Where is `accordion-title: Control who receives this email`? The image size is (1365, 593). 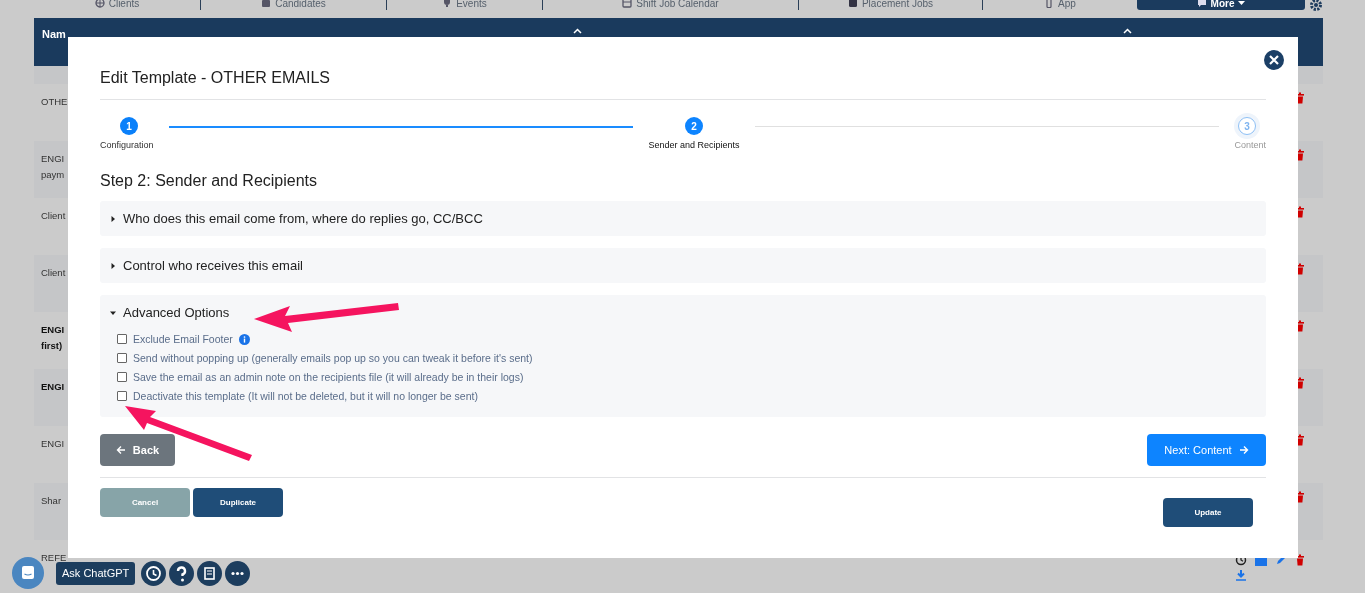 accordion-title: Control who receives this email is located at coordinates (213, 265).